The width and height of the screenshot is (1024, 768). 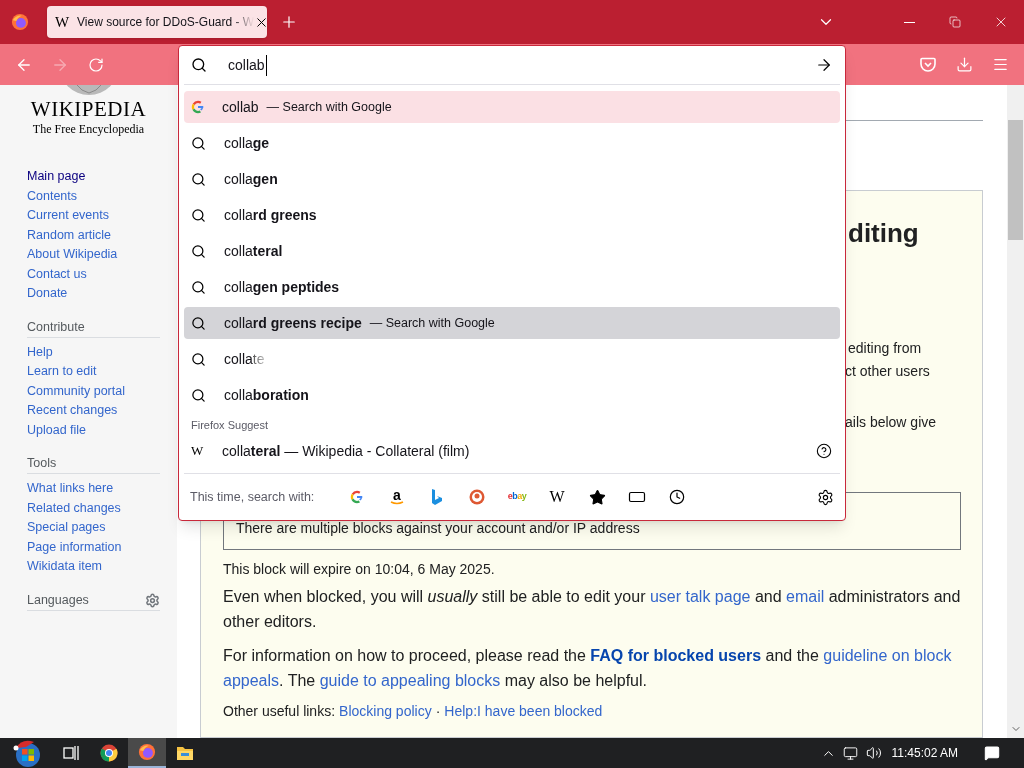 I want to click on star-icon, so click(x=597, y=497).